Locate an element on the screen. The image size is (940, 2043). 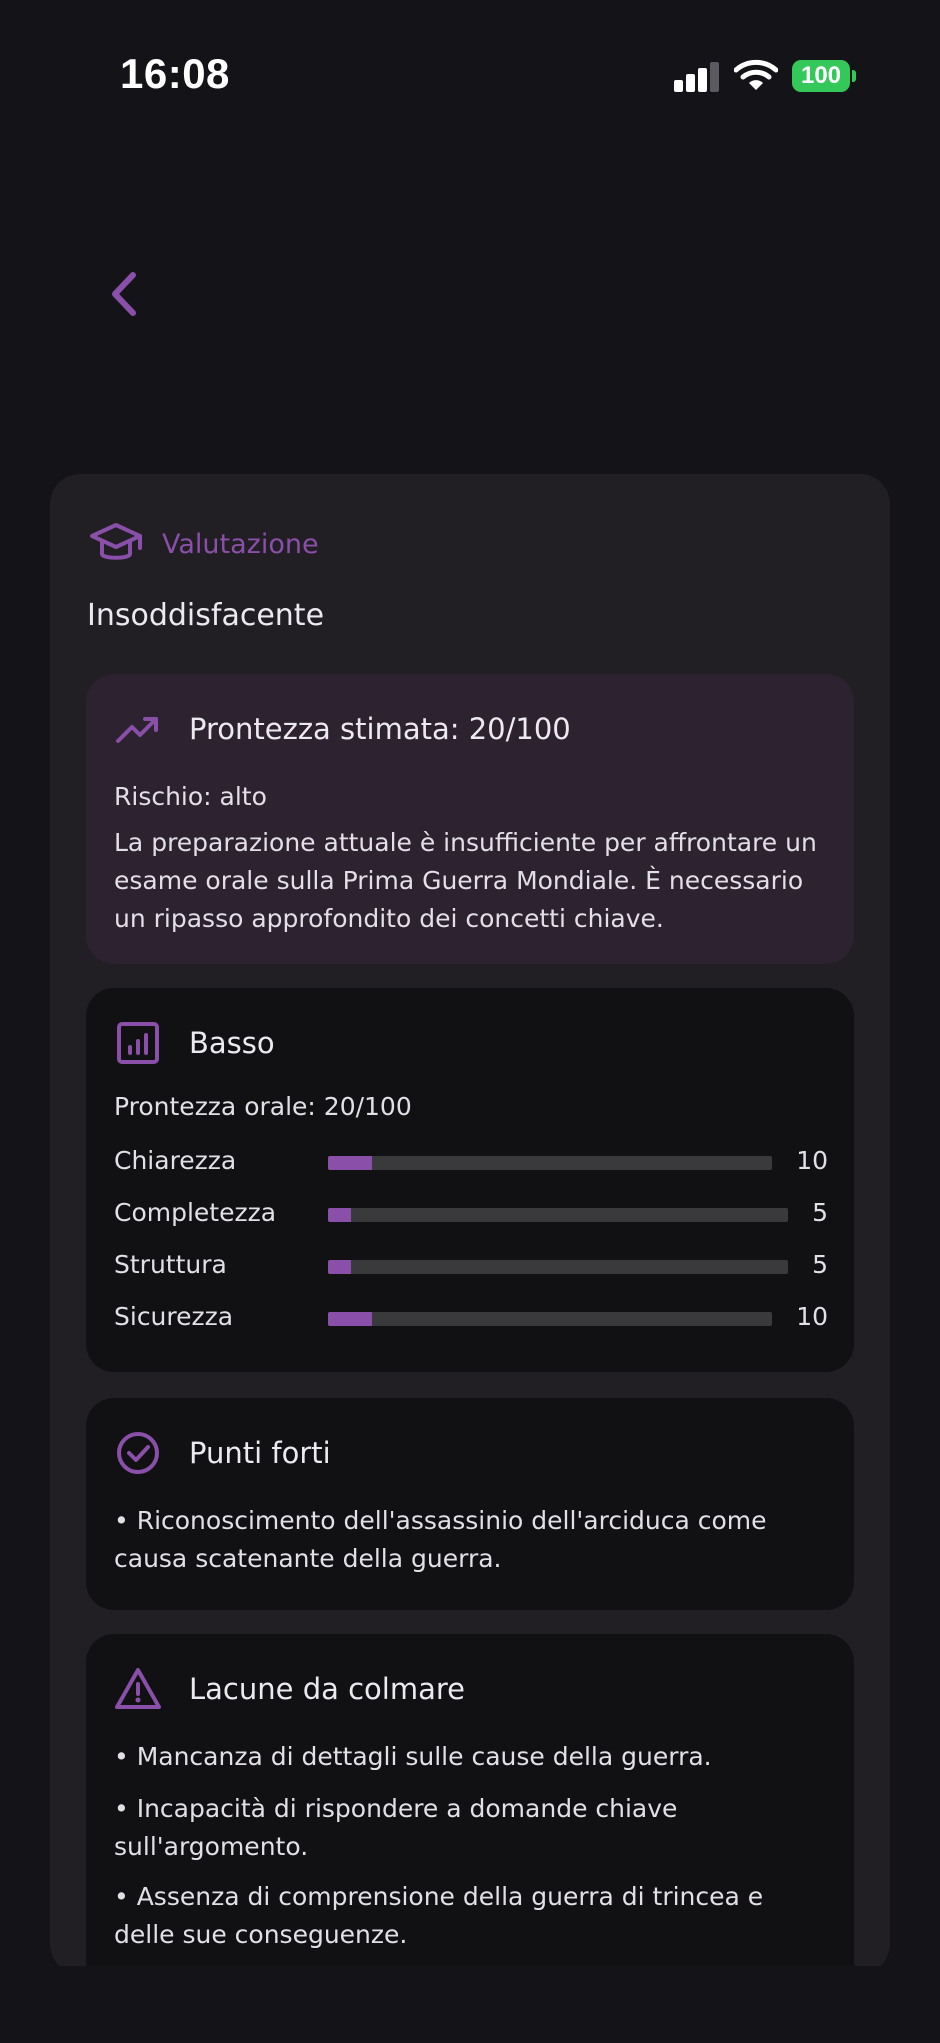
score-row: Chiarezza 10 is located at coordinates (471, 1162).